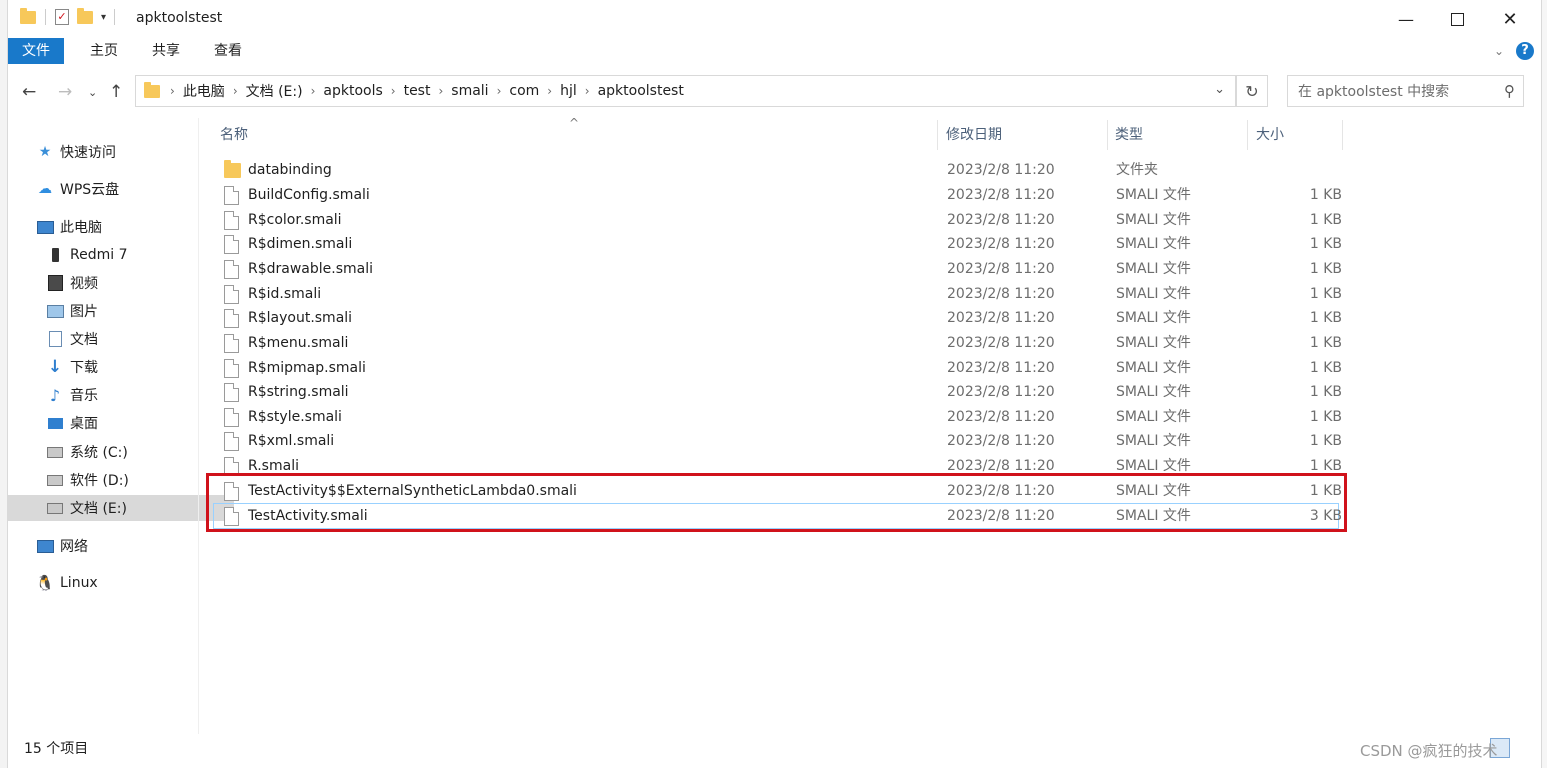  Describe the element at coordinates (56, 749) in the screenshot. I see `item-count: 15 个项目` at that location.